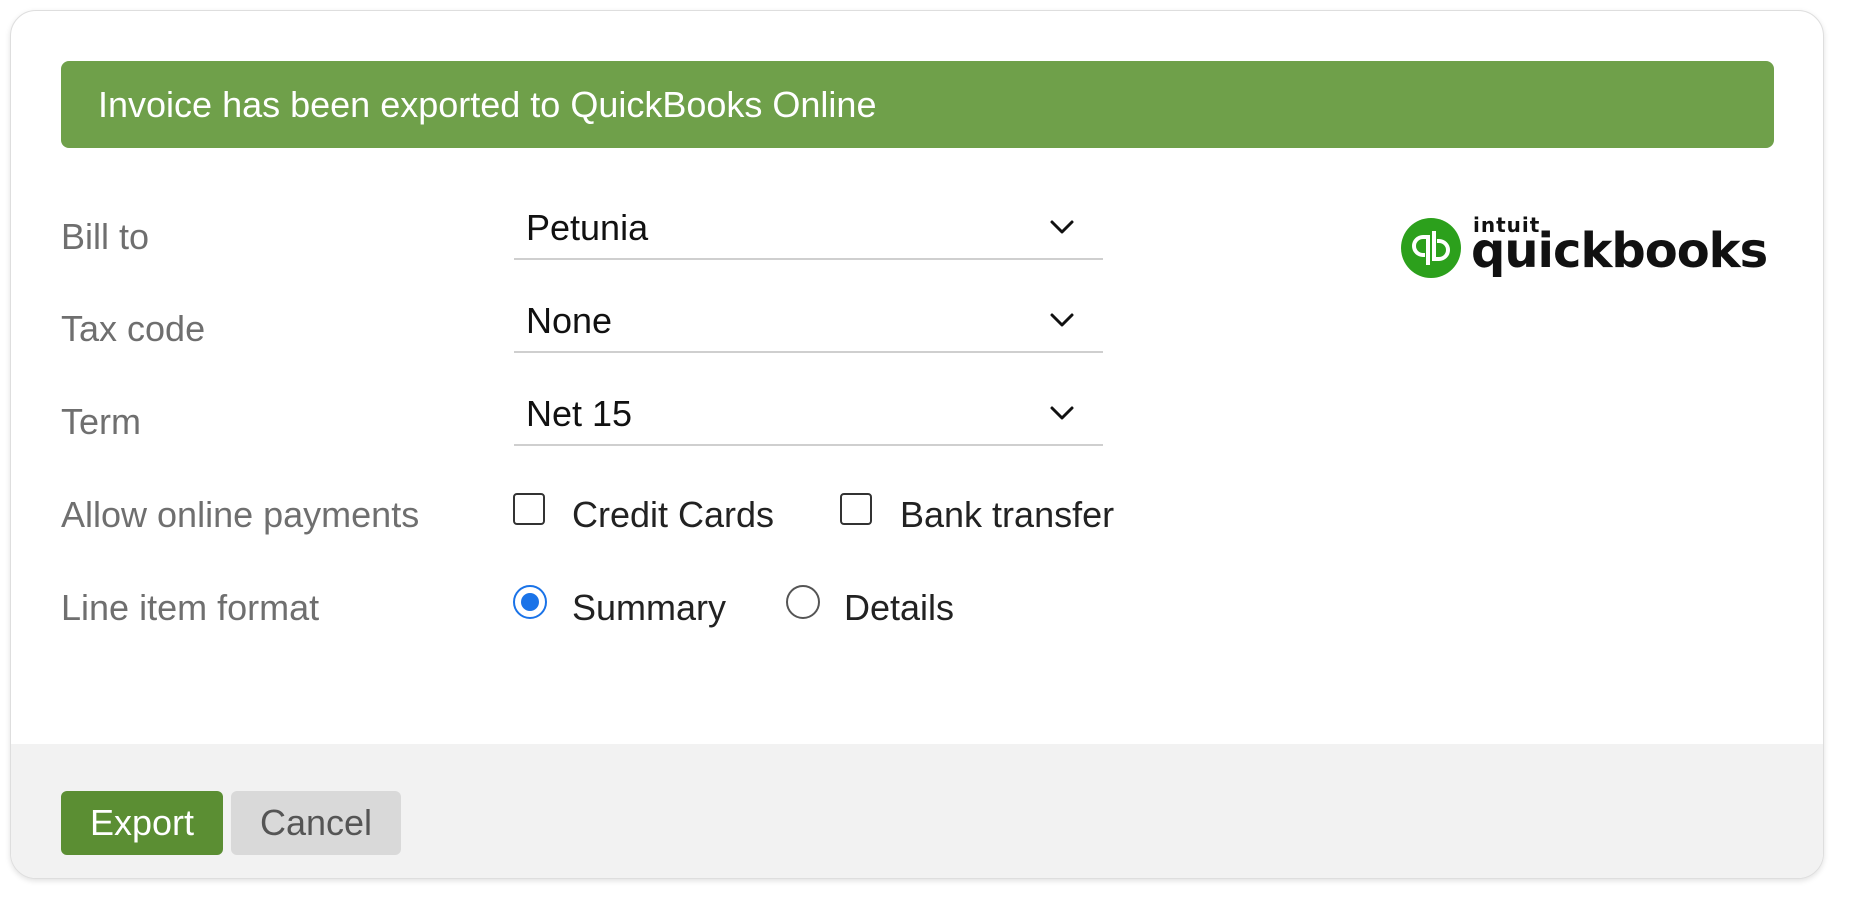 The image size is (1851, 909). I want to click on summary-label: Summary, so click(649, 607).